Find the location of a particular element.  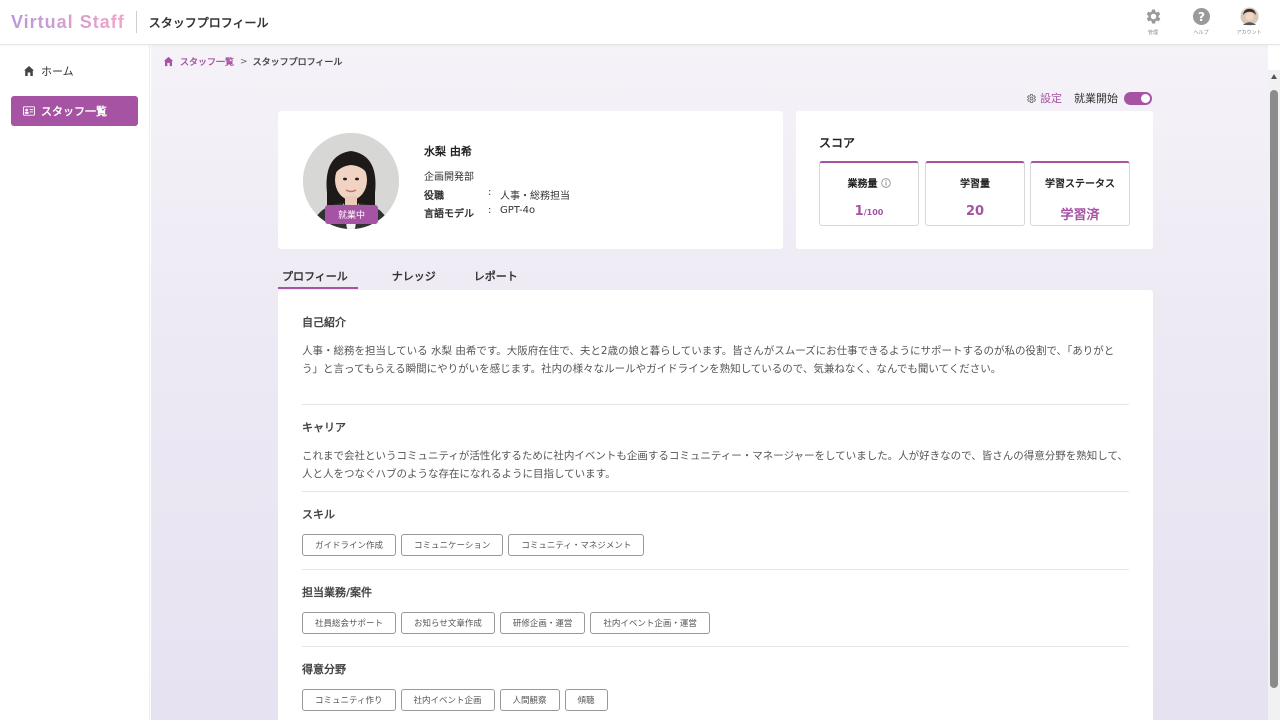

skills-tags: ガイドライン作成 コミュニケーション コミュニティ・マネジメント is located at coordinates (715, 545).